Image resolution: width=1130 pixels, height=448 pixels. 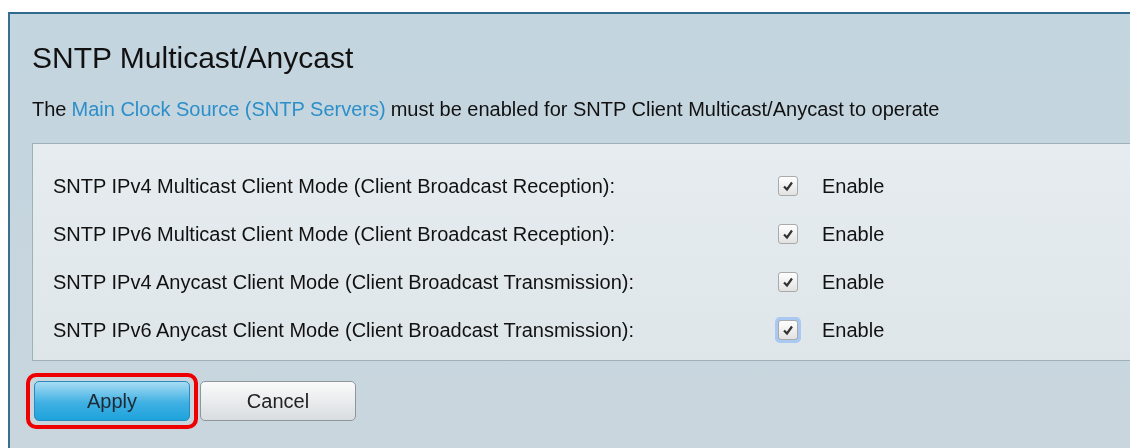 What do you see at coordinates (335, 234) in the screenshot?
I see `setting-label: SNTP IPv6 Multicast Client Mode (Client Broadcast Reception):` at bounding box center [335, 234].